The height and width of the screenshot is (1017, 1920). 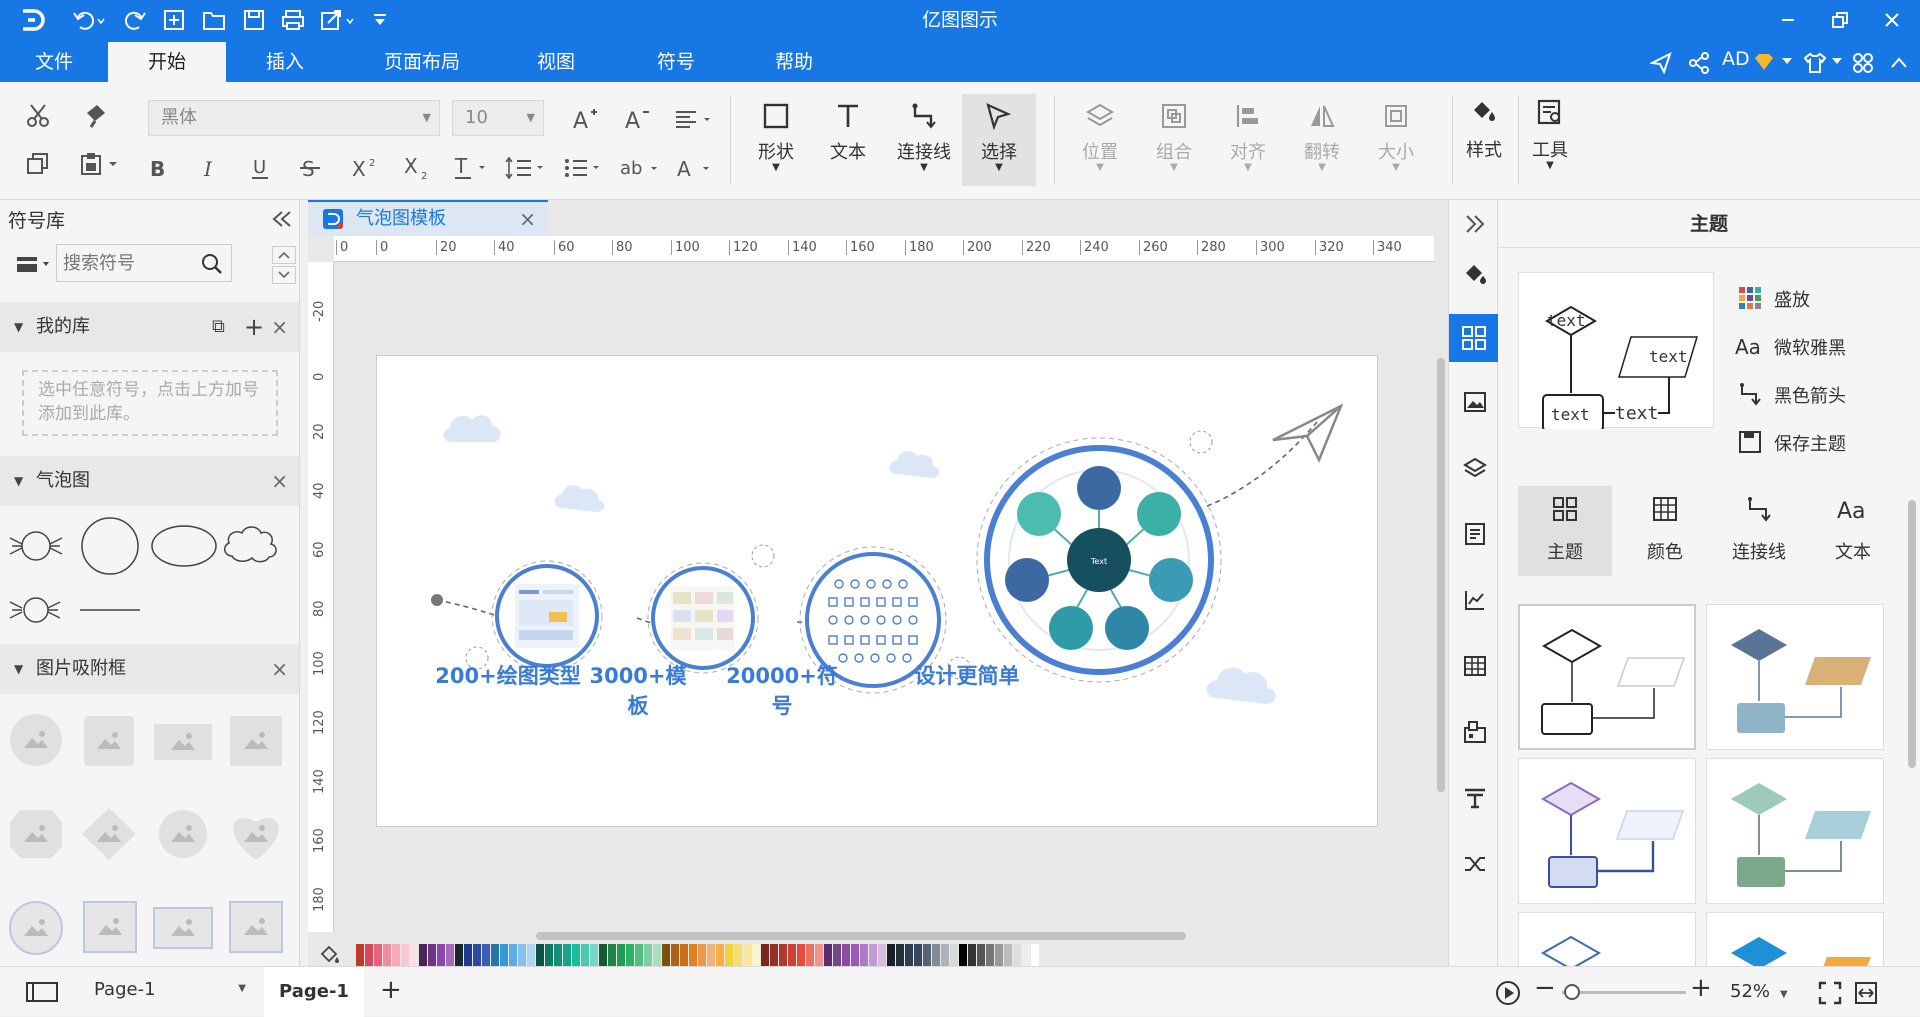 What do you see at coordinates (183, 928) in the screenshot?
I see `image-frame-wide-blue` at bounding box center [183, 928].